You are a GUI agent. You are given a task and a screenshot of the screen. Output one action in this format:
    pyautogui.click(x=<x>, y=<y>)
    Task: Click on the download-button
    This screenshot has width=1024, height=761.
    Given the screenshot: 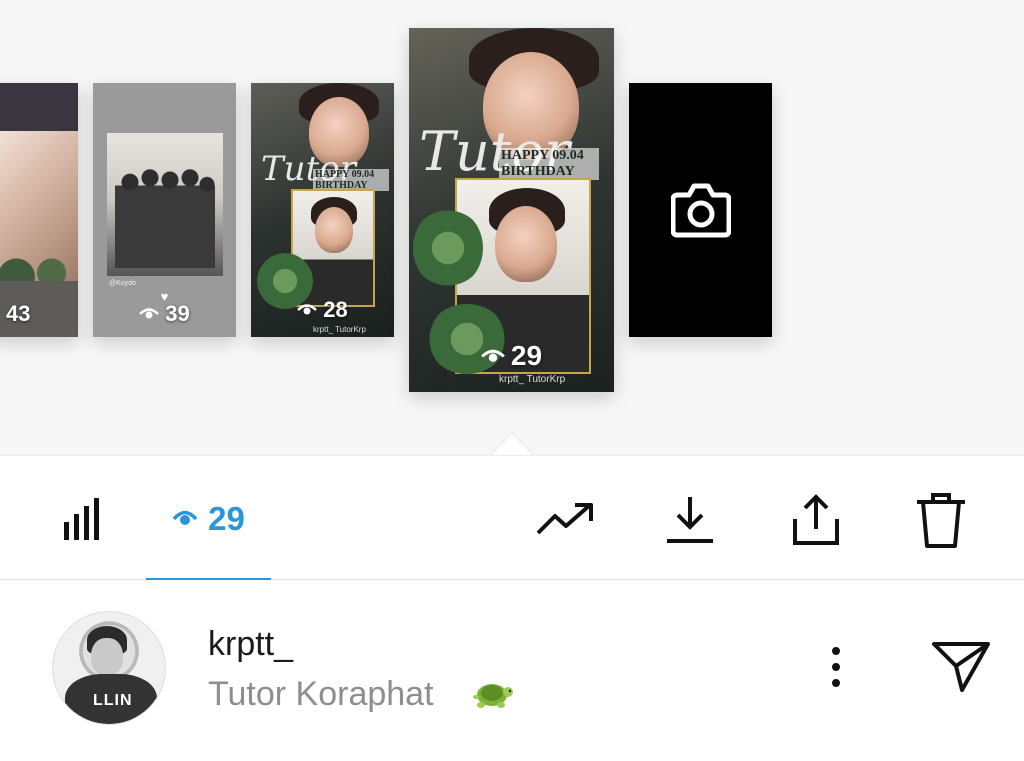 What is the action you would take?
    pyautogui.click(x=690, y=520)
    